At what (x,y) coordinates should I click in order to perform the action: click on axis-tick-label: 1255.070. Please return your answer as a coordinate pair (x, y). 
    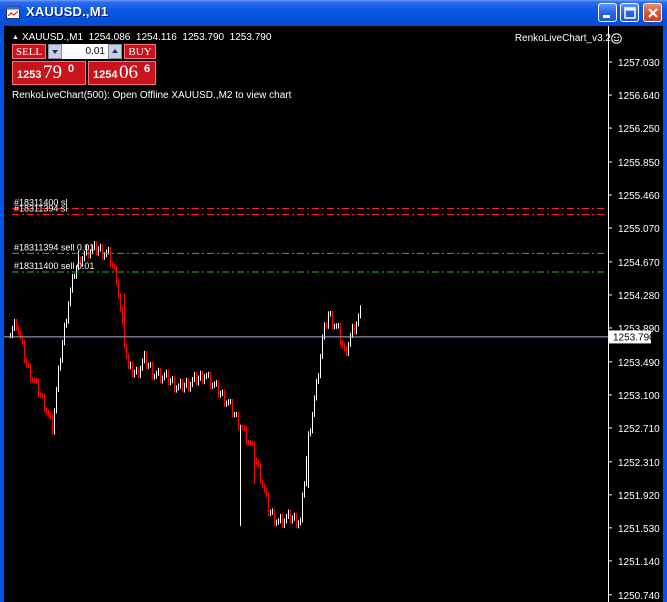
    Looking at the image, I should click on (639, 229).